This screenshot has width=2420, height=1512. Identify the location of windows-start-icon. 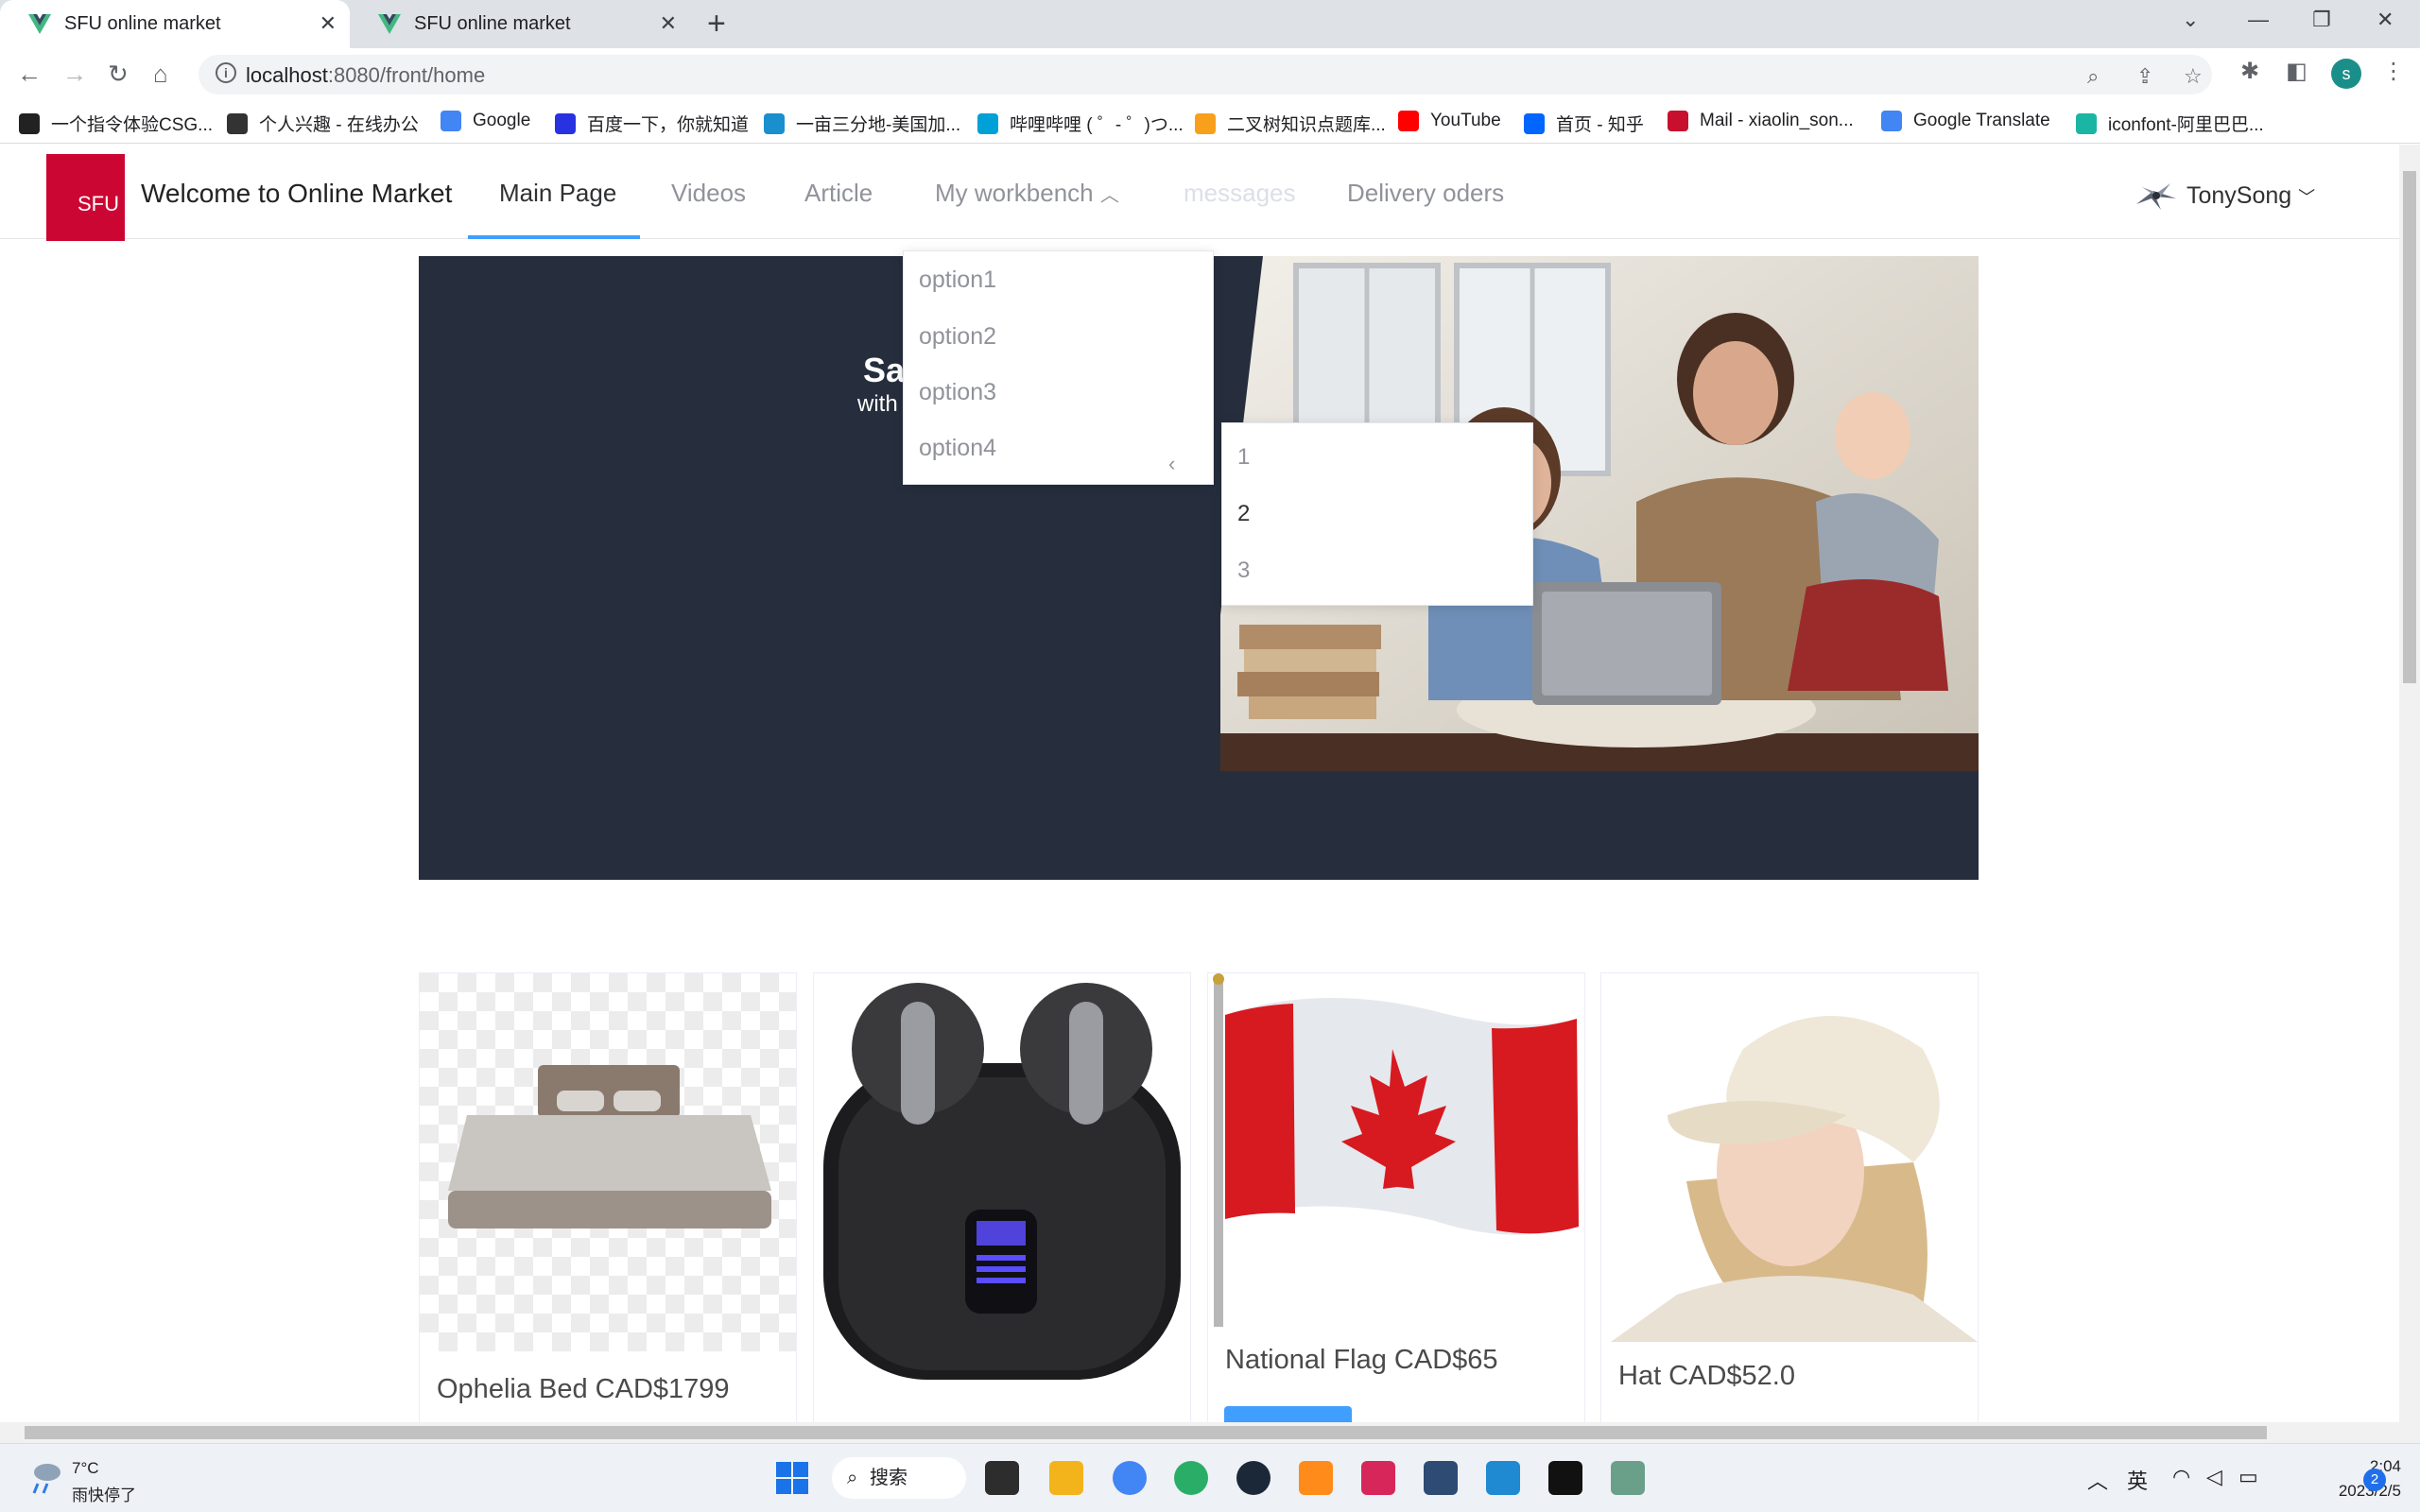
(792, 1478).